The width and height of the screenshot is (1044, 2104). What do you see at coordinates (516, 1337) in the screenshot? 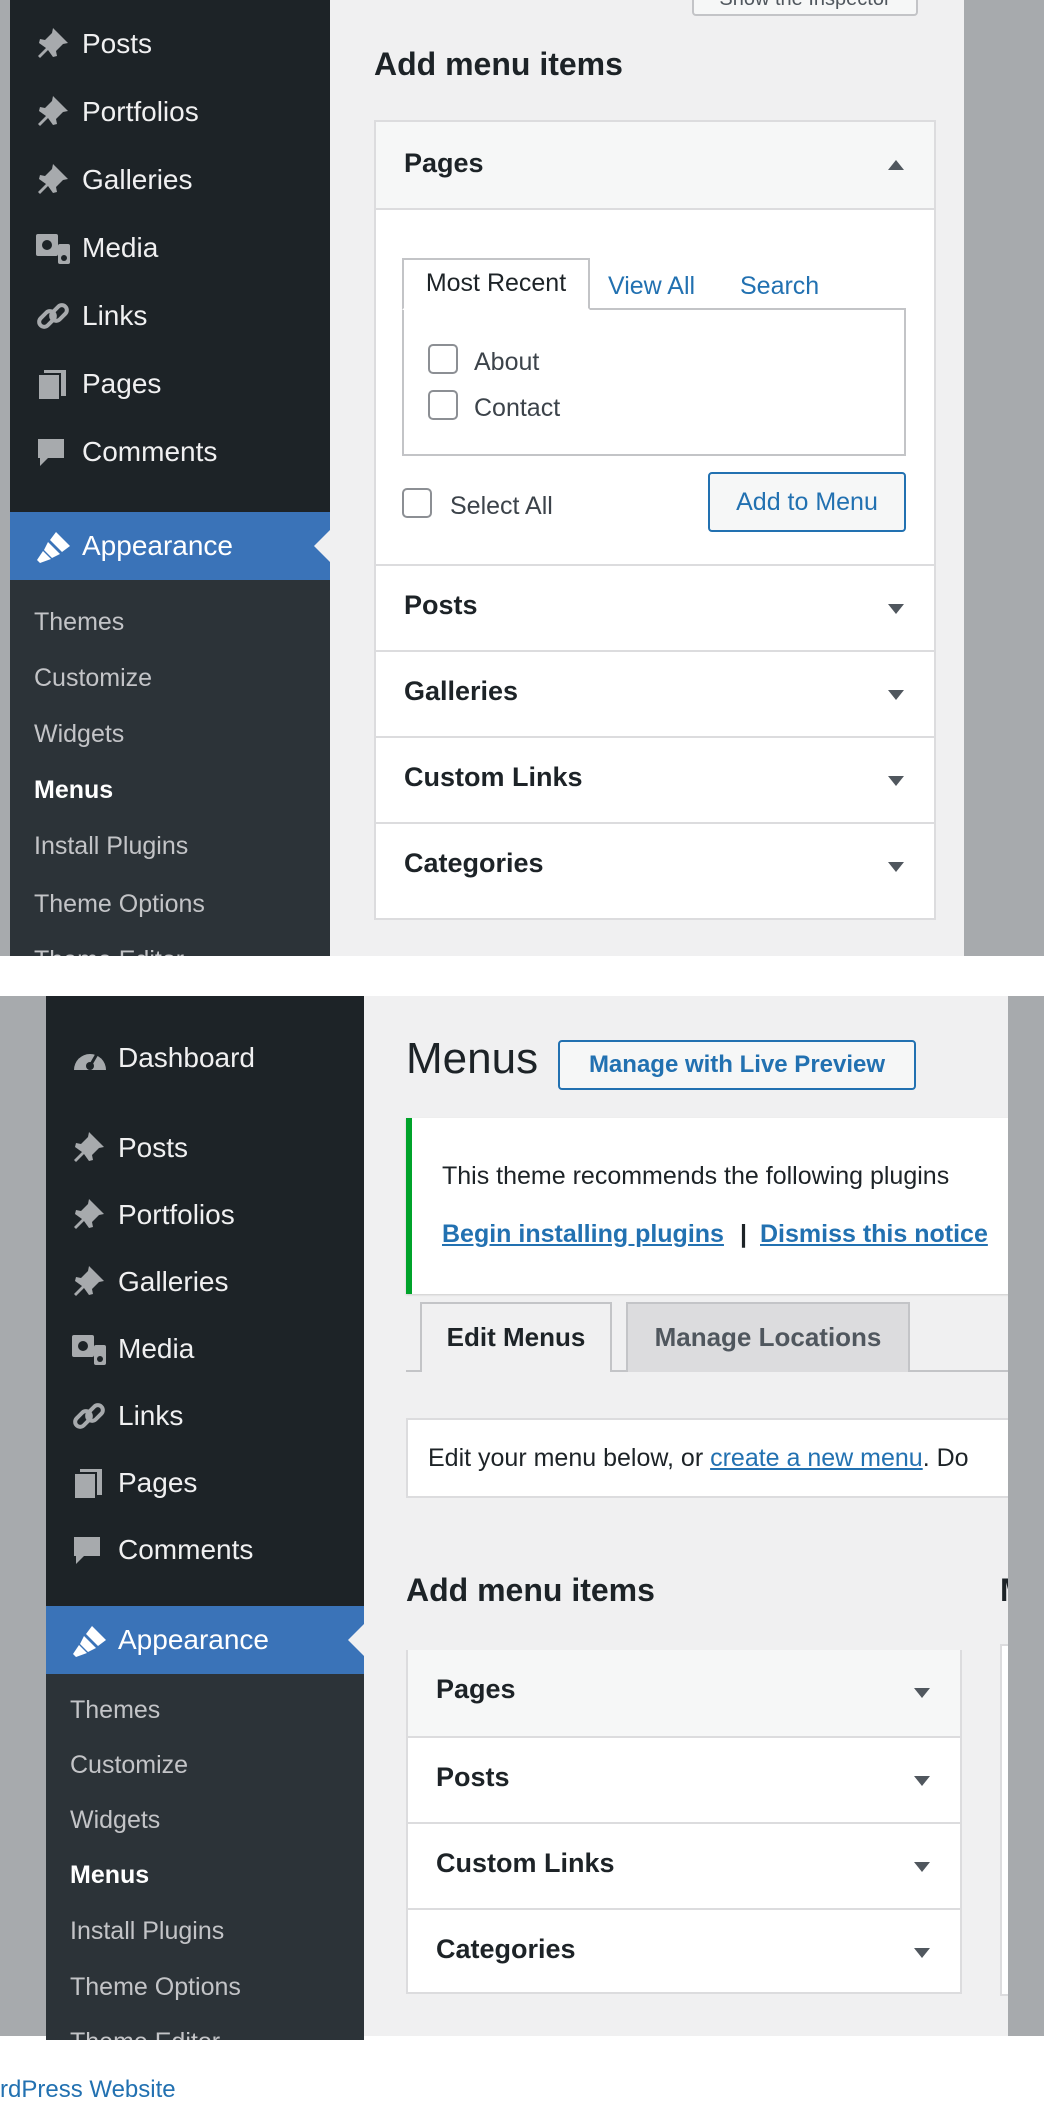
I see `tab-edit-menus: Edit Menus` at bounding box center [516, 1337].